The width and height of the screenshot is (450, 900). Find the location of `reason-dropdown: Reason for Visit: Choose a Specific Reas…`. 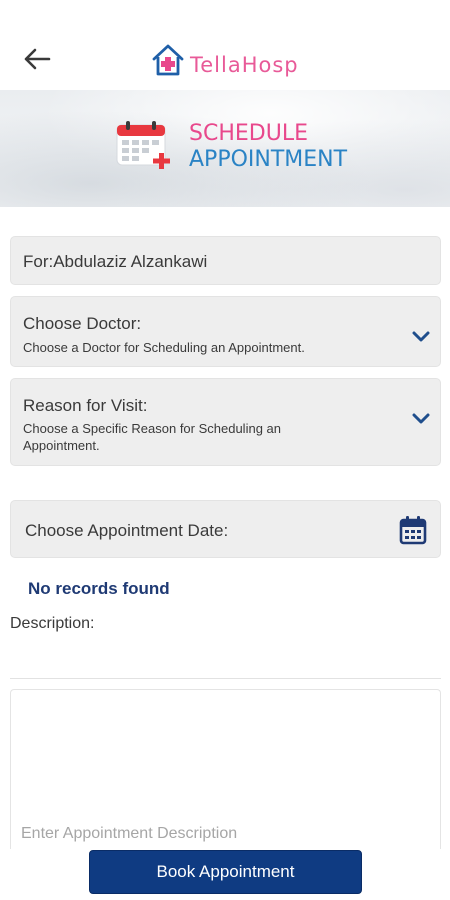

reason-dropdown: Reason for Visit: Choose a Specific Reas… is located at coordinates (225, 422).